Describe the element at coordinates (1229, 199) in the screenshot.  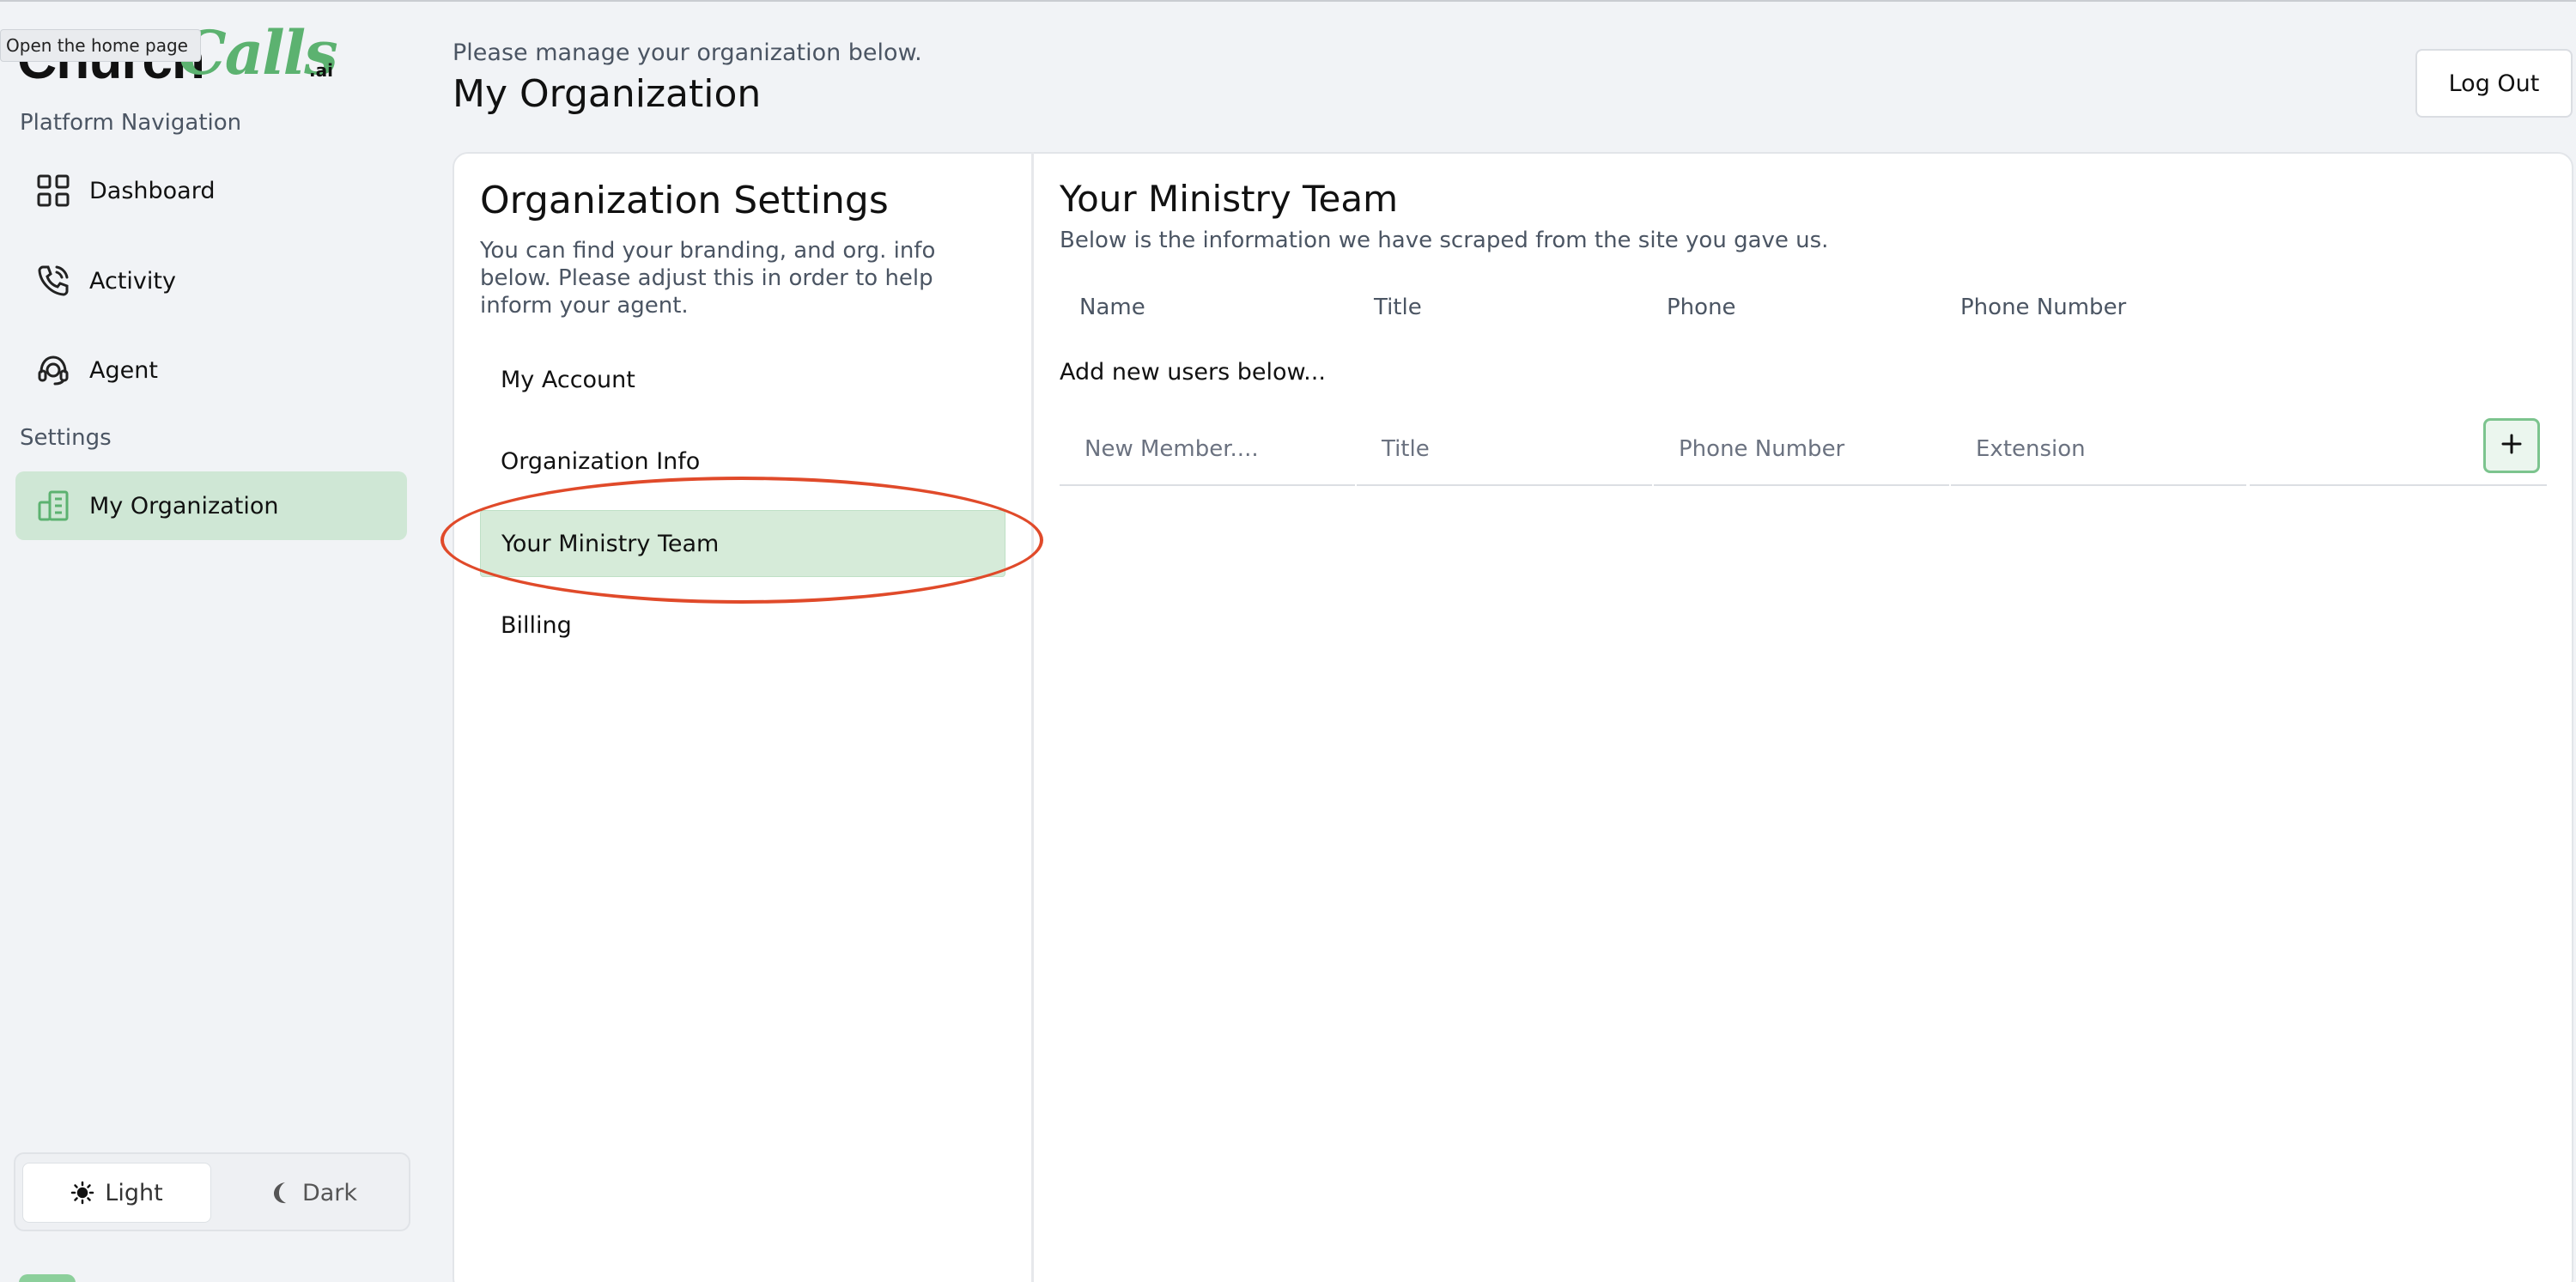
I see `team-title: Your Ministry Team` at that location.